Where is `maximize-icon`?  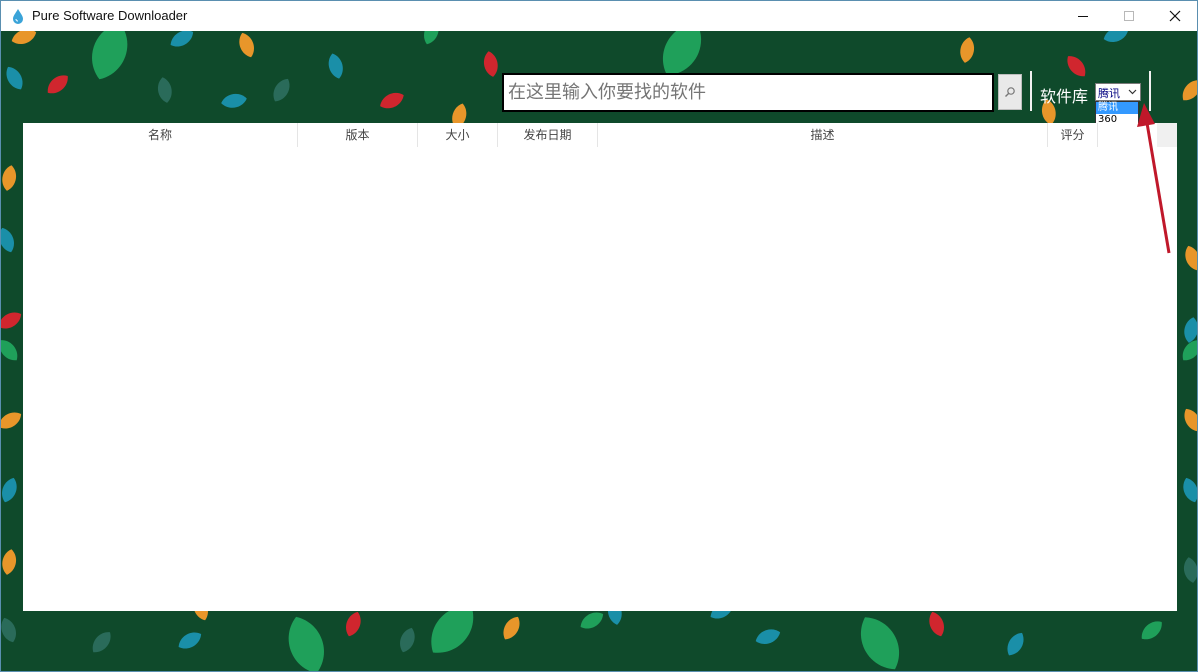 maximize-icon is located at coordinates (1129, 16).